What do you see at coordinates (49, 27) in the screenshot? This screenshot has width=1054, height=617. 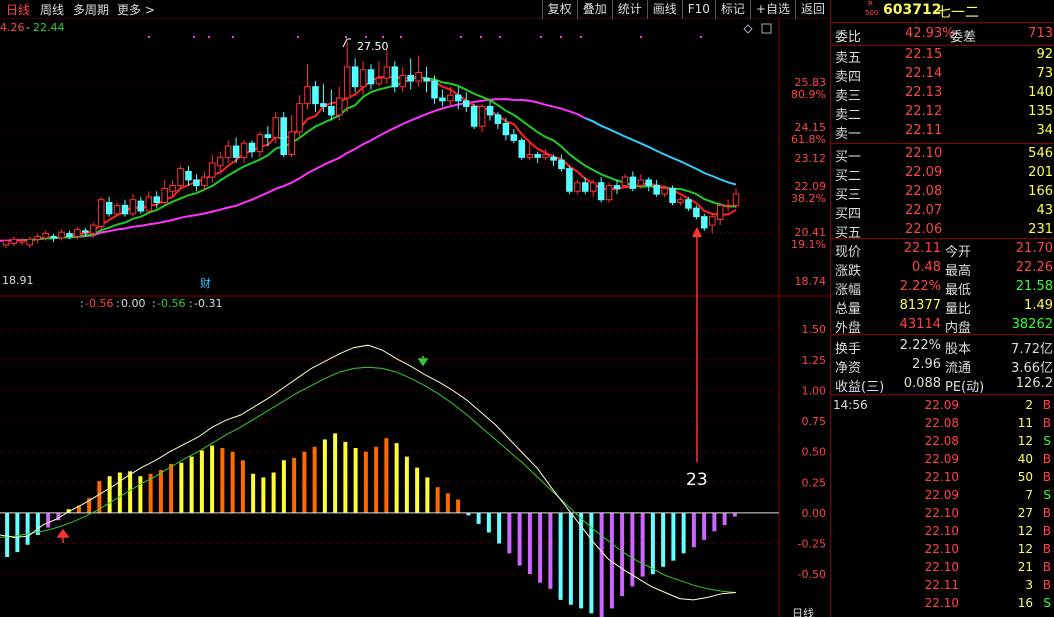 I see `ma-label-value: 22.44` at bounding box center [49, 27].